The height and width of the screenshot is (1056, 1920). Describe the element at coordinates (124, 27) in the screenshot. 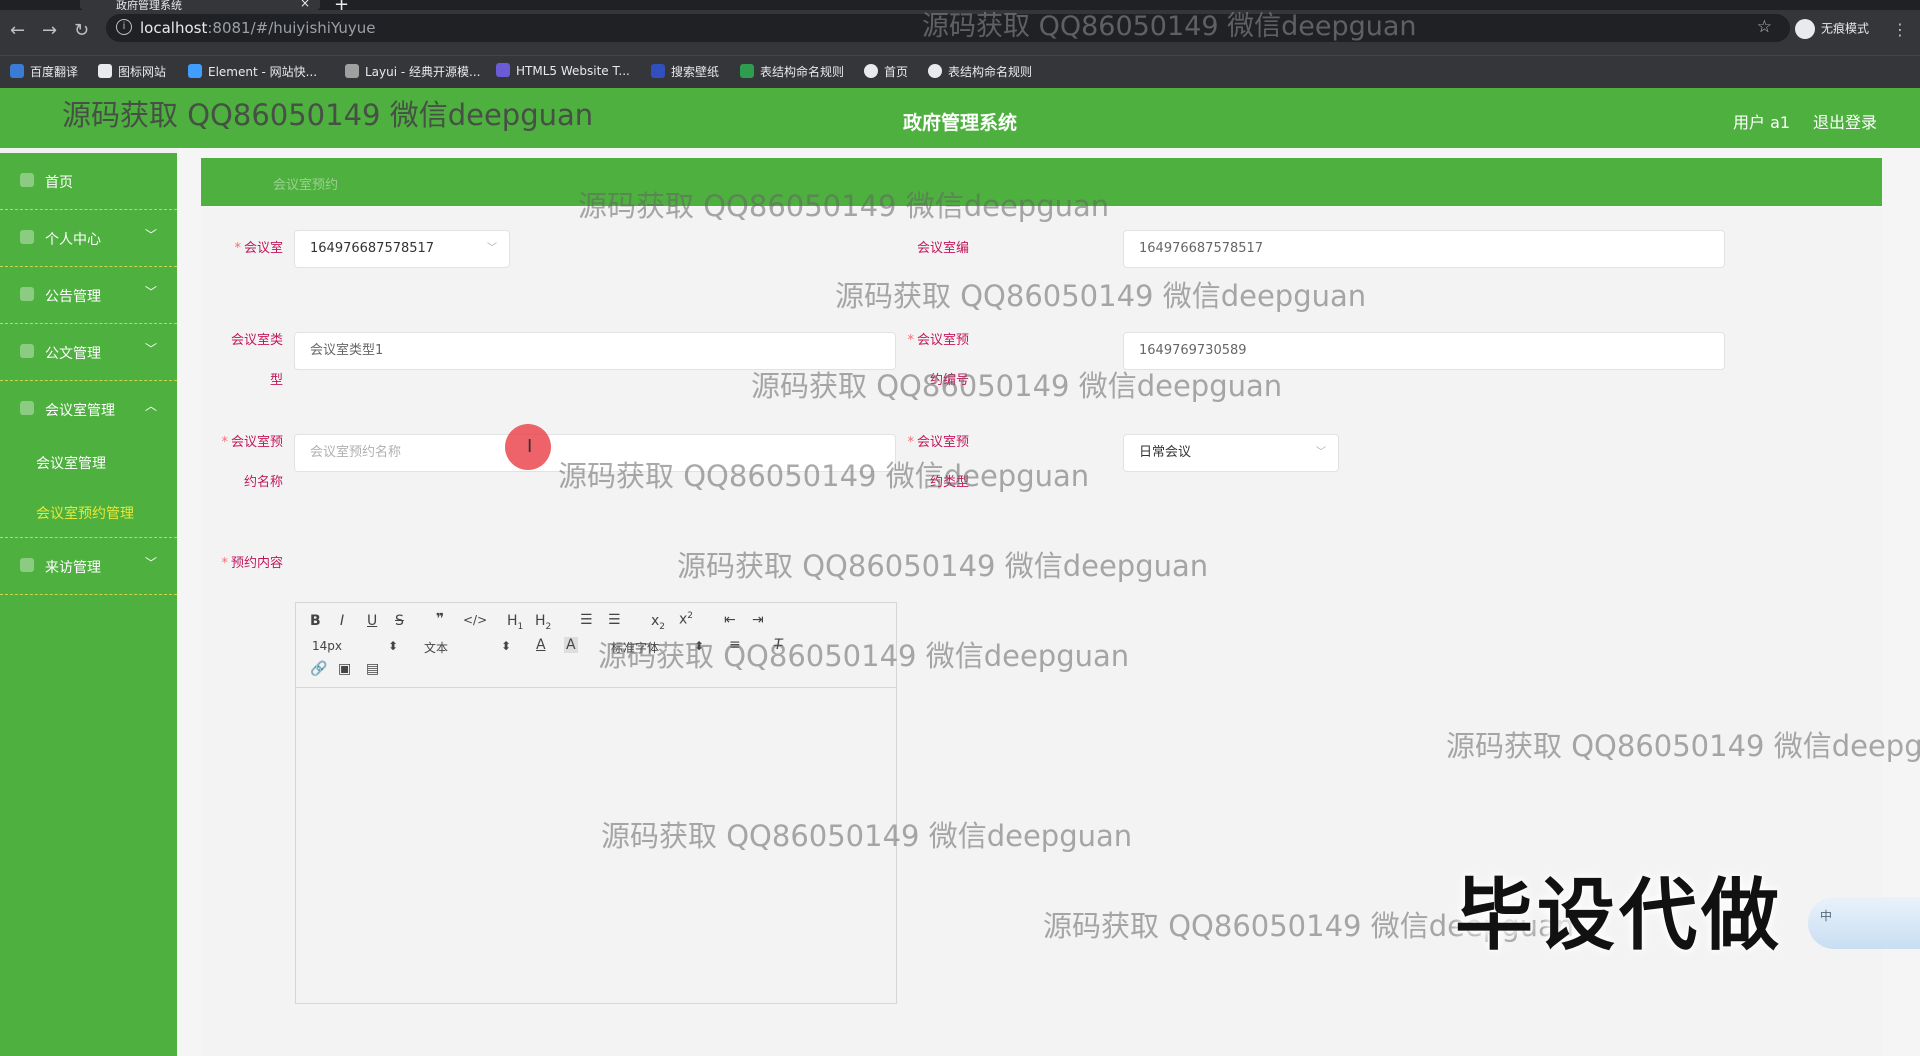

I see `info-icon: i` at that location.